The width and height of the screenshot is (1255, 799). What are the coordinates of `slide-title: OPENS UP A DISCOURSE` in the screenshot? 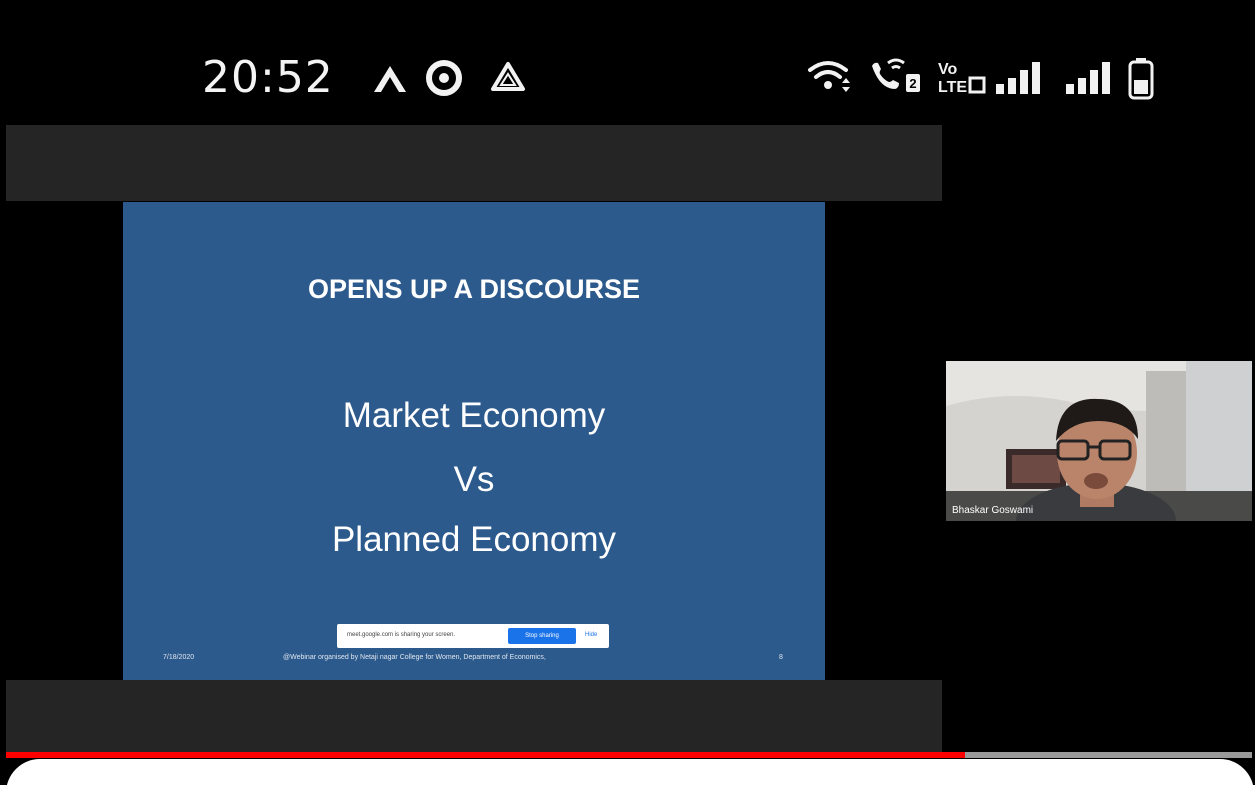 It's located at (474, 289).